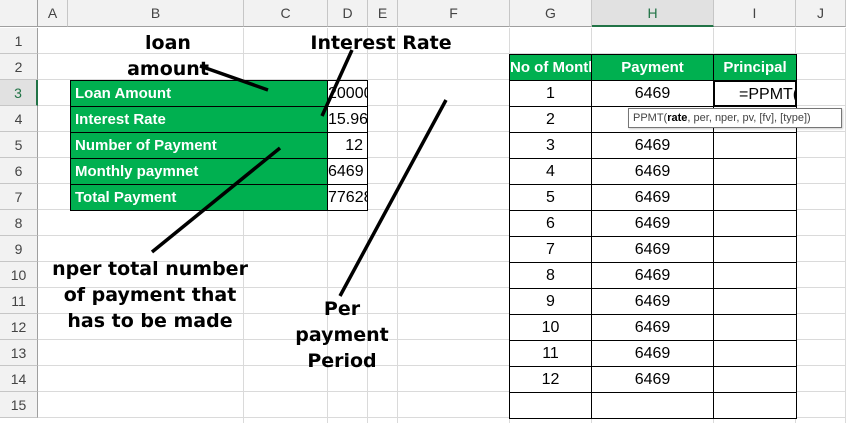  I want to click on annotation-per-line2: payment, so click(342, 335).